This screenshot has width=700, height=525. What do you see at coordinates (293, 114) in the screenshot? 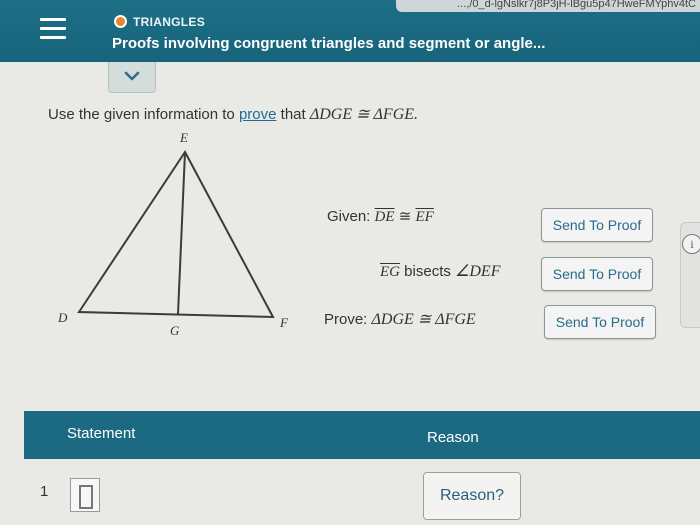
I see `instruction-middle: that` at bounding box center [293, 114].